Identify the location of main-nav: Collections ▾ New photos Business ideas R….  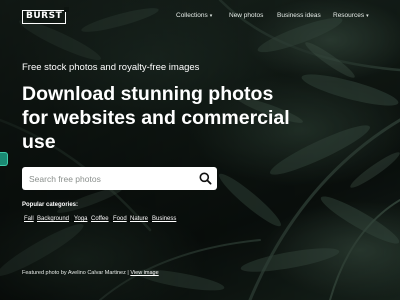
(200, 18).